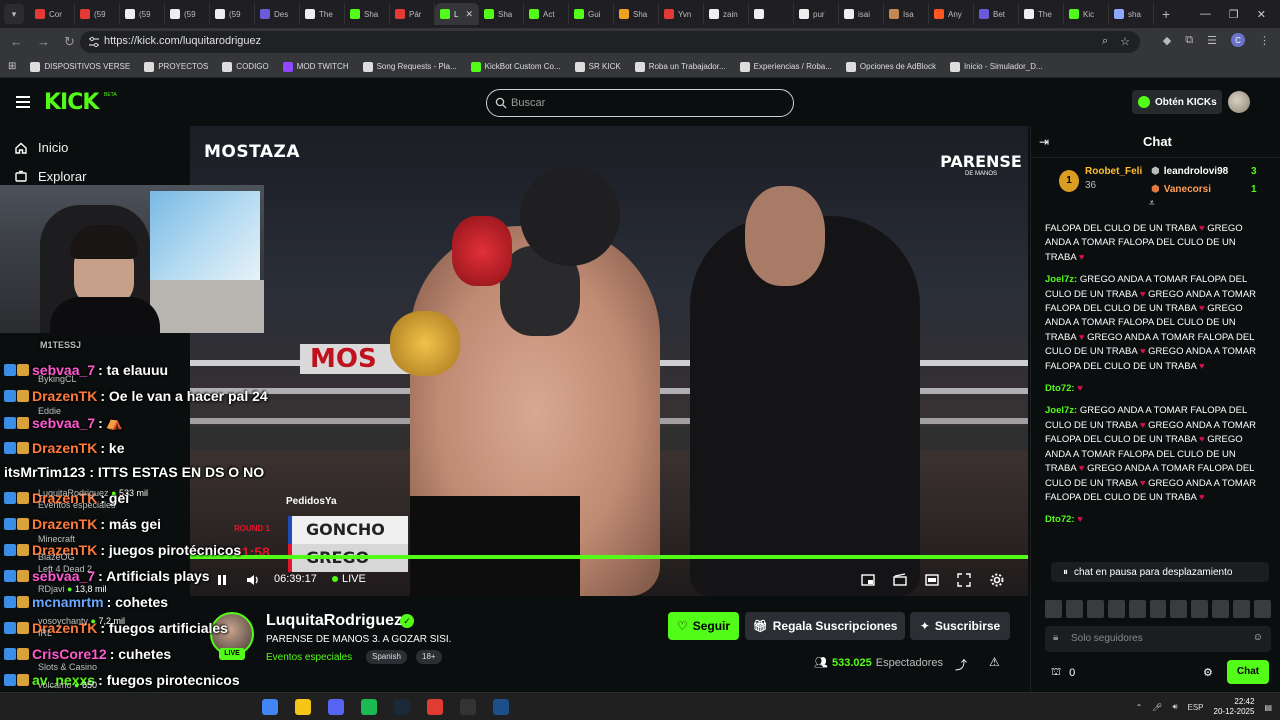 This screenshot has width=1280, height=720. What do you see at coordinates (1063, 673) in the screenshot?
I see `kicks-balance: ⛫ 0` at bounding box center [1063, 673].